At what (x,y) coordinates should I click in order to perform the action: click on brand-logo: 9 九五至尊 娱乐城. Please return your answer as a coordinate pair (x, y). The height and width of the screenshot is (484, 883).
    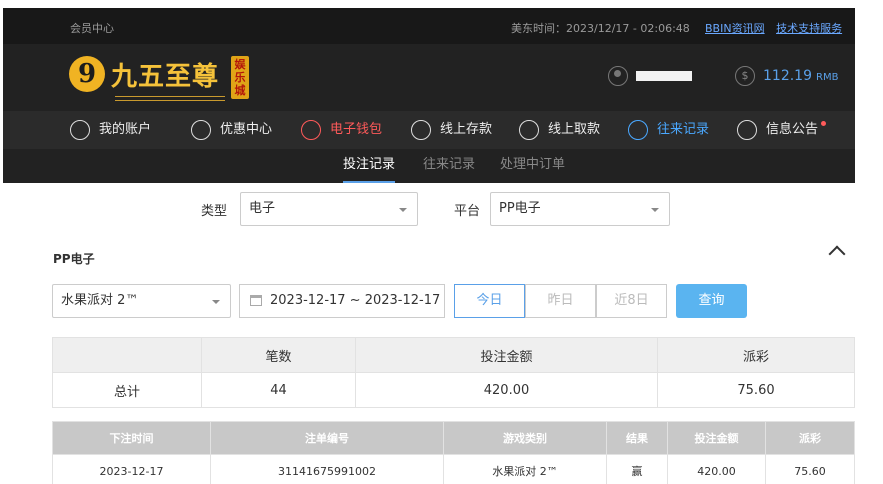
    Looking at the image, I should click on (164, 79).